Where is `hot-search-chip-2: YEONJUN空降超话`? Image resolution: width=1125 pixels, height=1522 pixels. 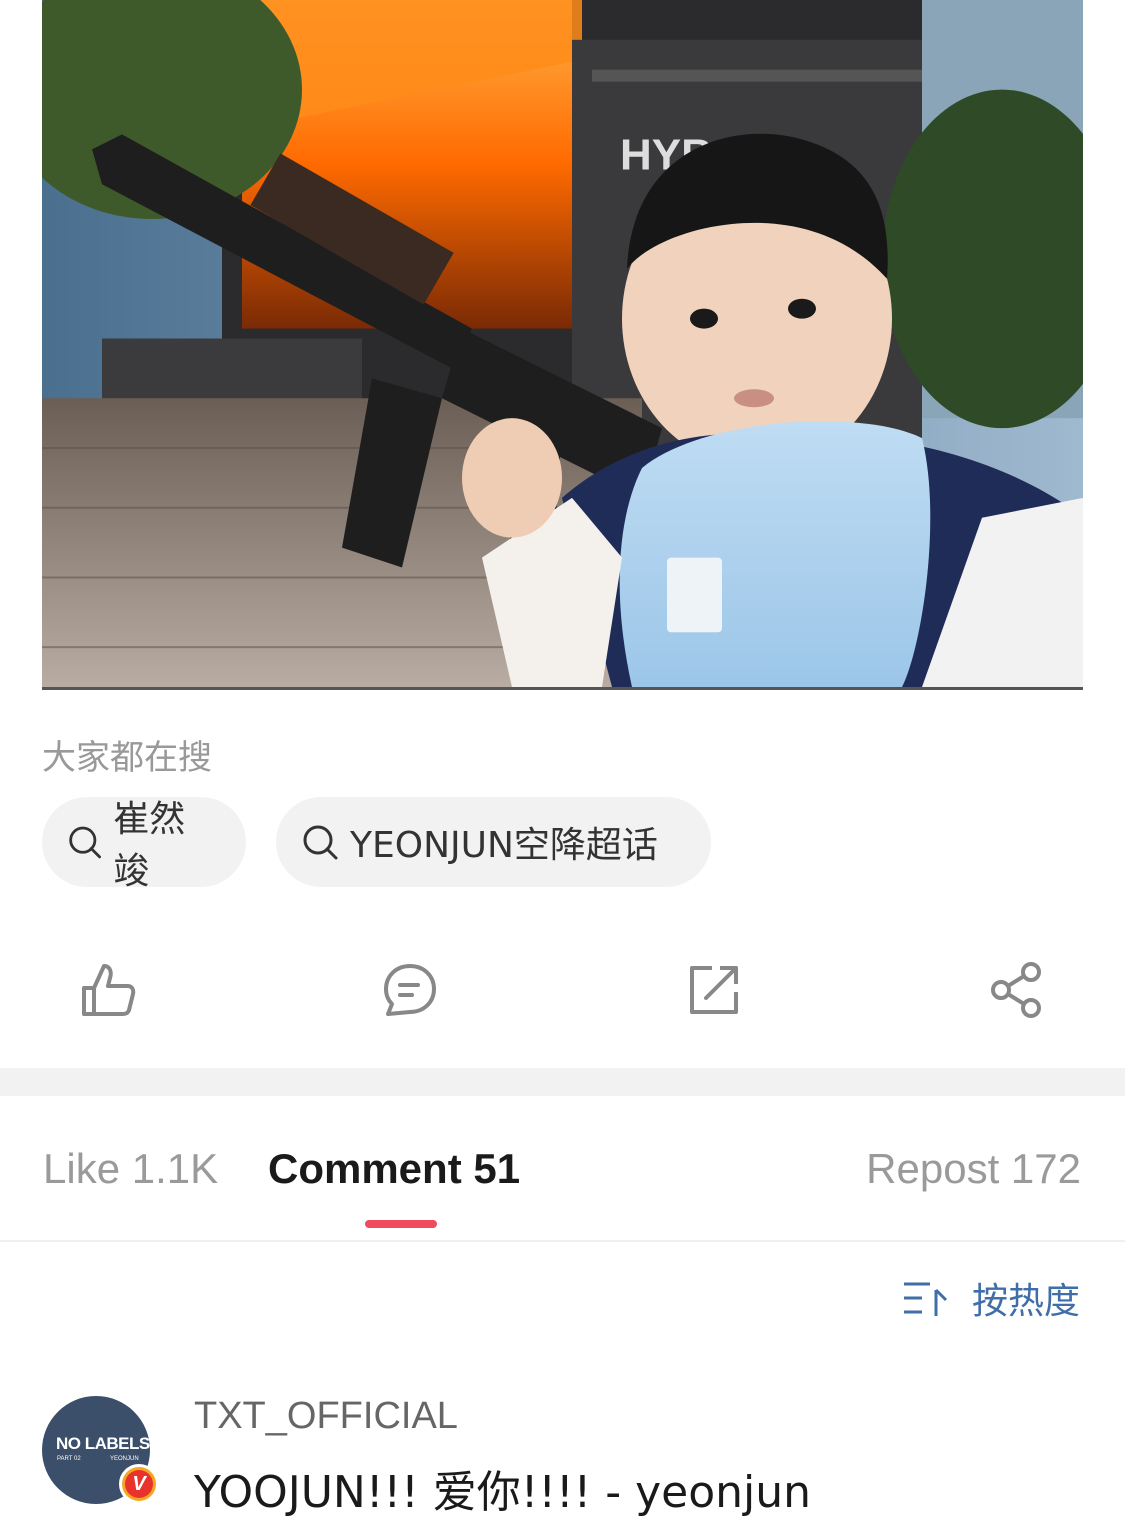
hot-search-chip-2: YEONJUN空降超话 is located at coordinates (493, 842).